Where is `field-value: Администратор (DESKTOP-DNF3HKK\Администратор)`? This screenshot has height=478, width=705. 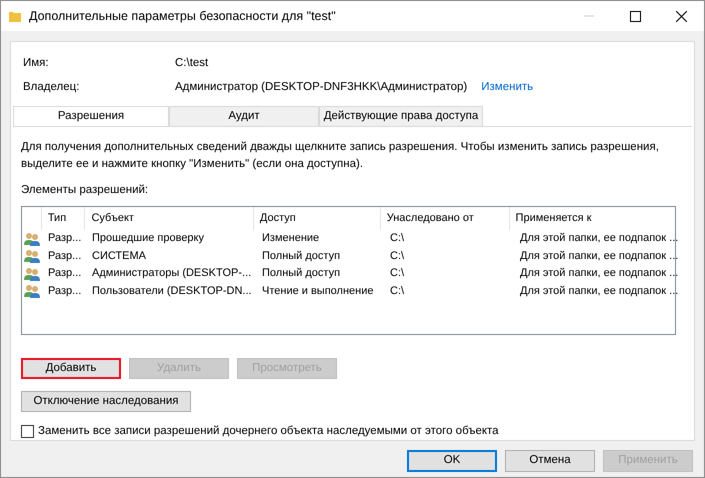 field-value: Администратор (DESKTOP-DNF3HKK\Администратор) is located at coordinates (321, 88).